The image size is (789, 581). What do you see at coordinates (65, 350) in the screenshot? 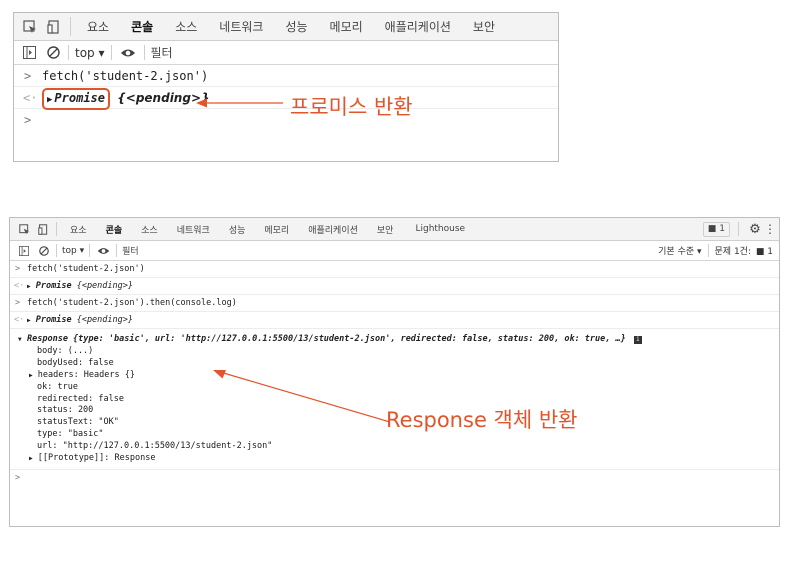
I see `response-property: body: (...)` at bounding box center [65, 350].